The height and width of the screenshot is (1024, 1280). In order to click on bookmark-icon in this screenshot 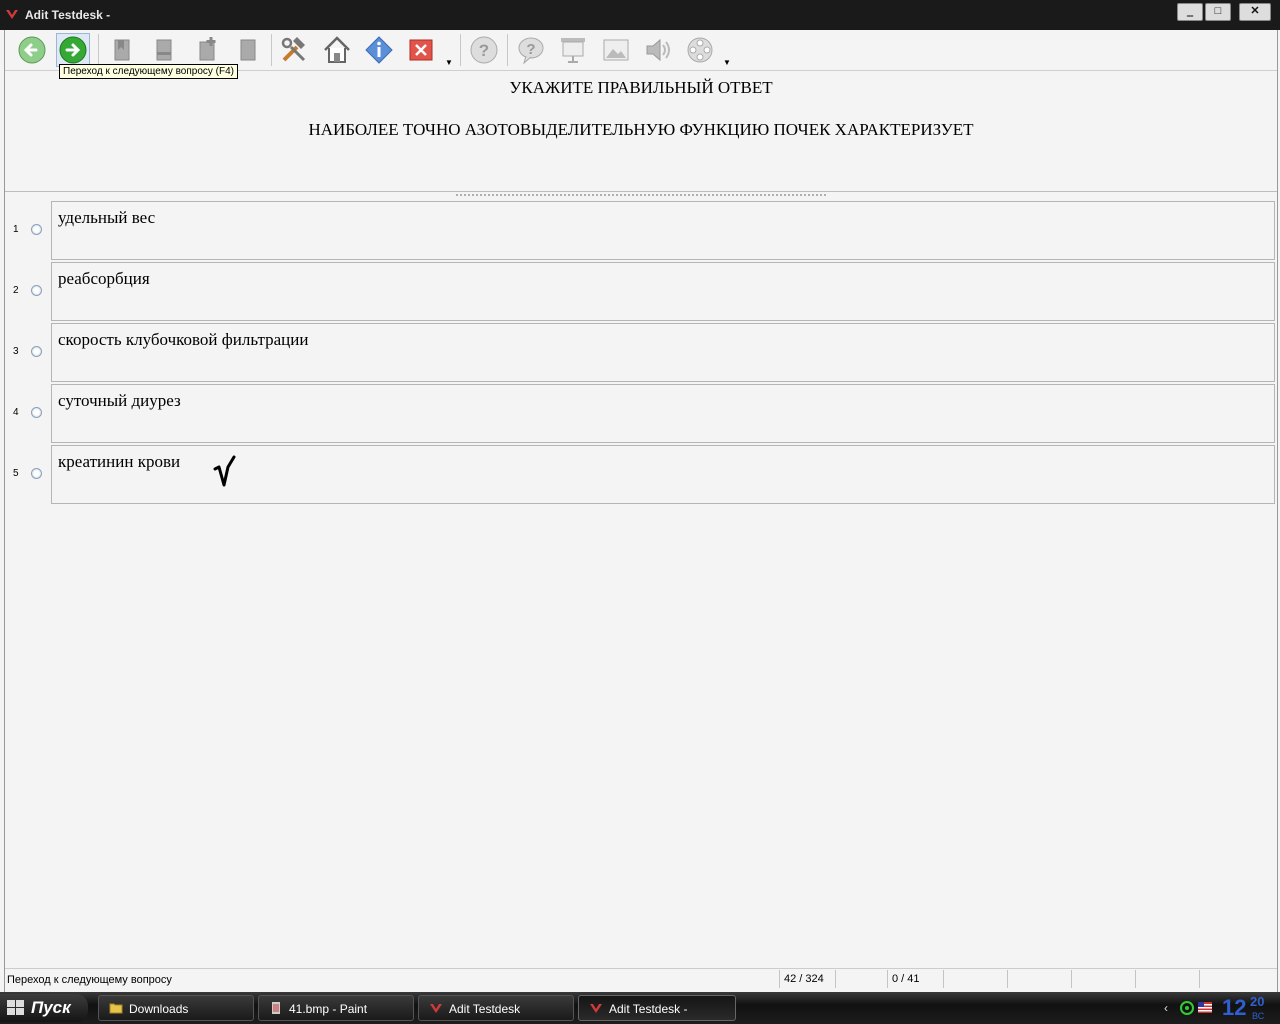, I will do `click(122, 50)`.